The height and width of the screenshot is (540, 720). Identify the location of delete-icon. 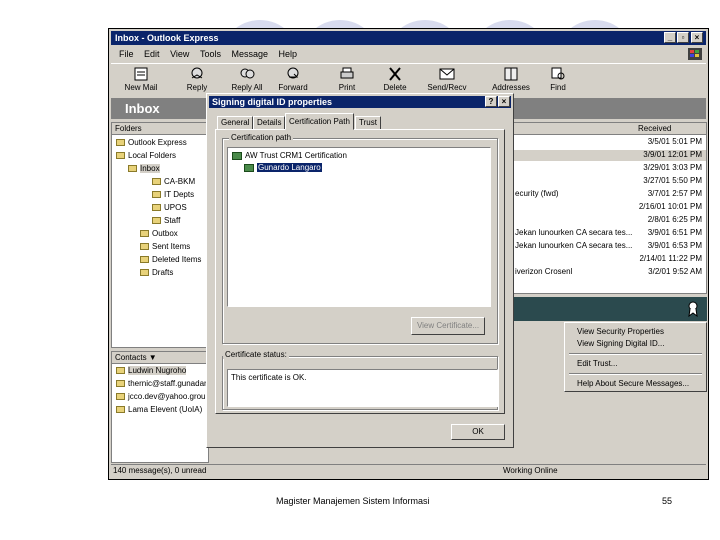
(395, 74).